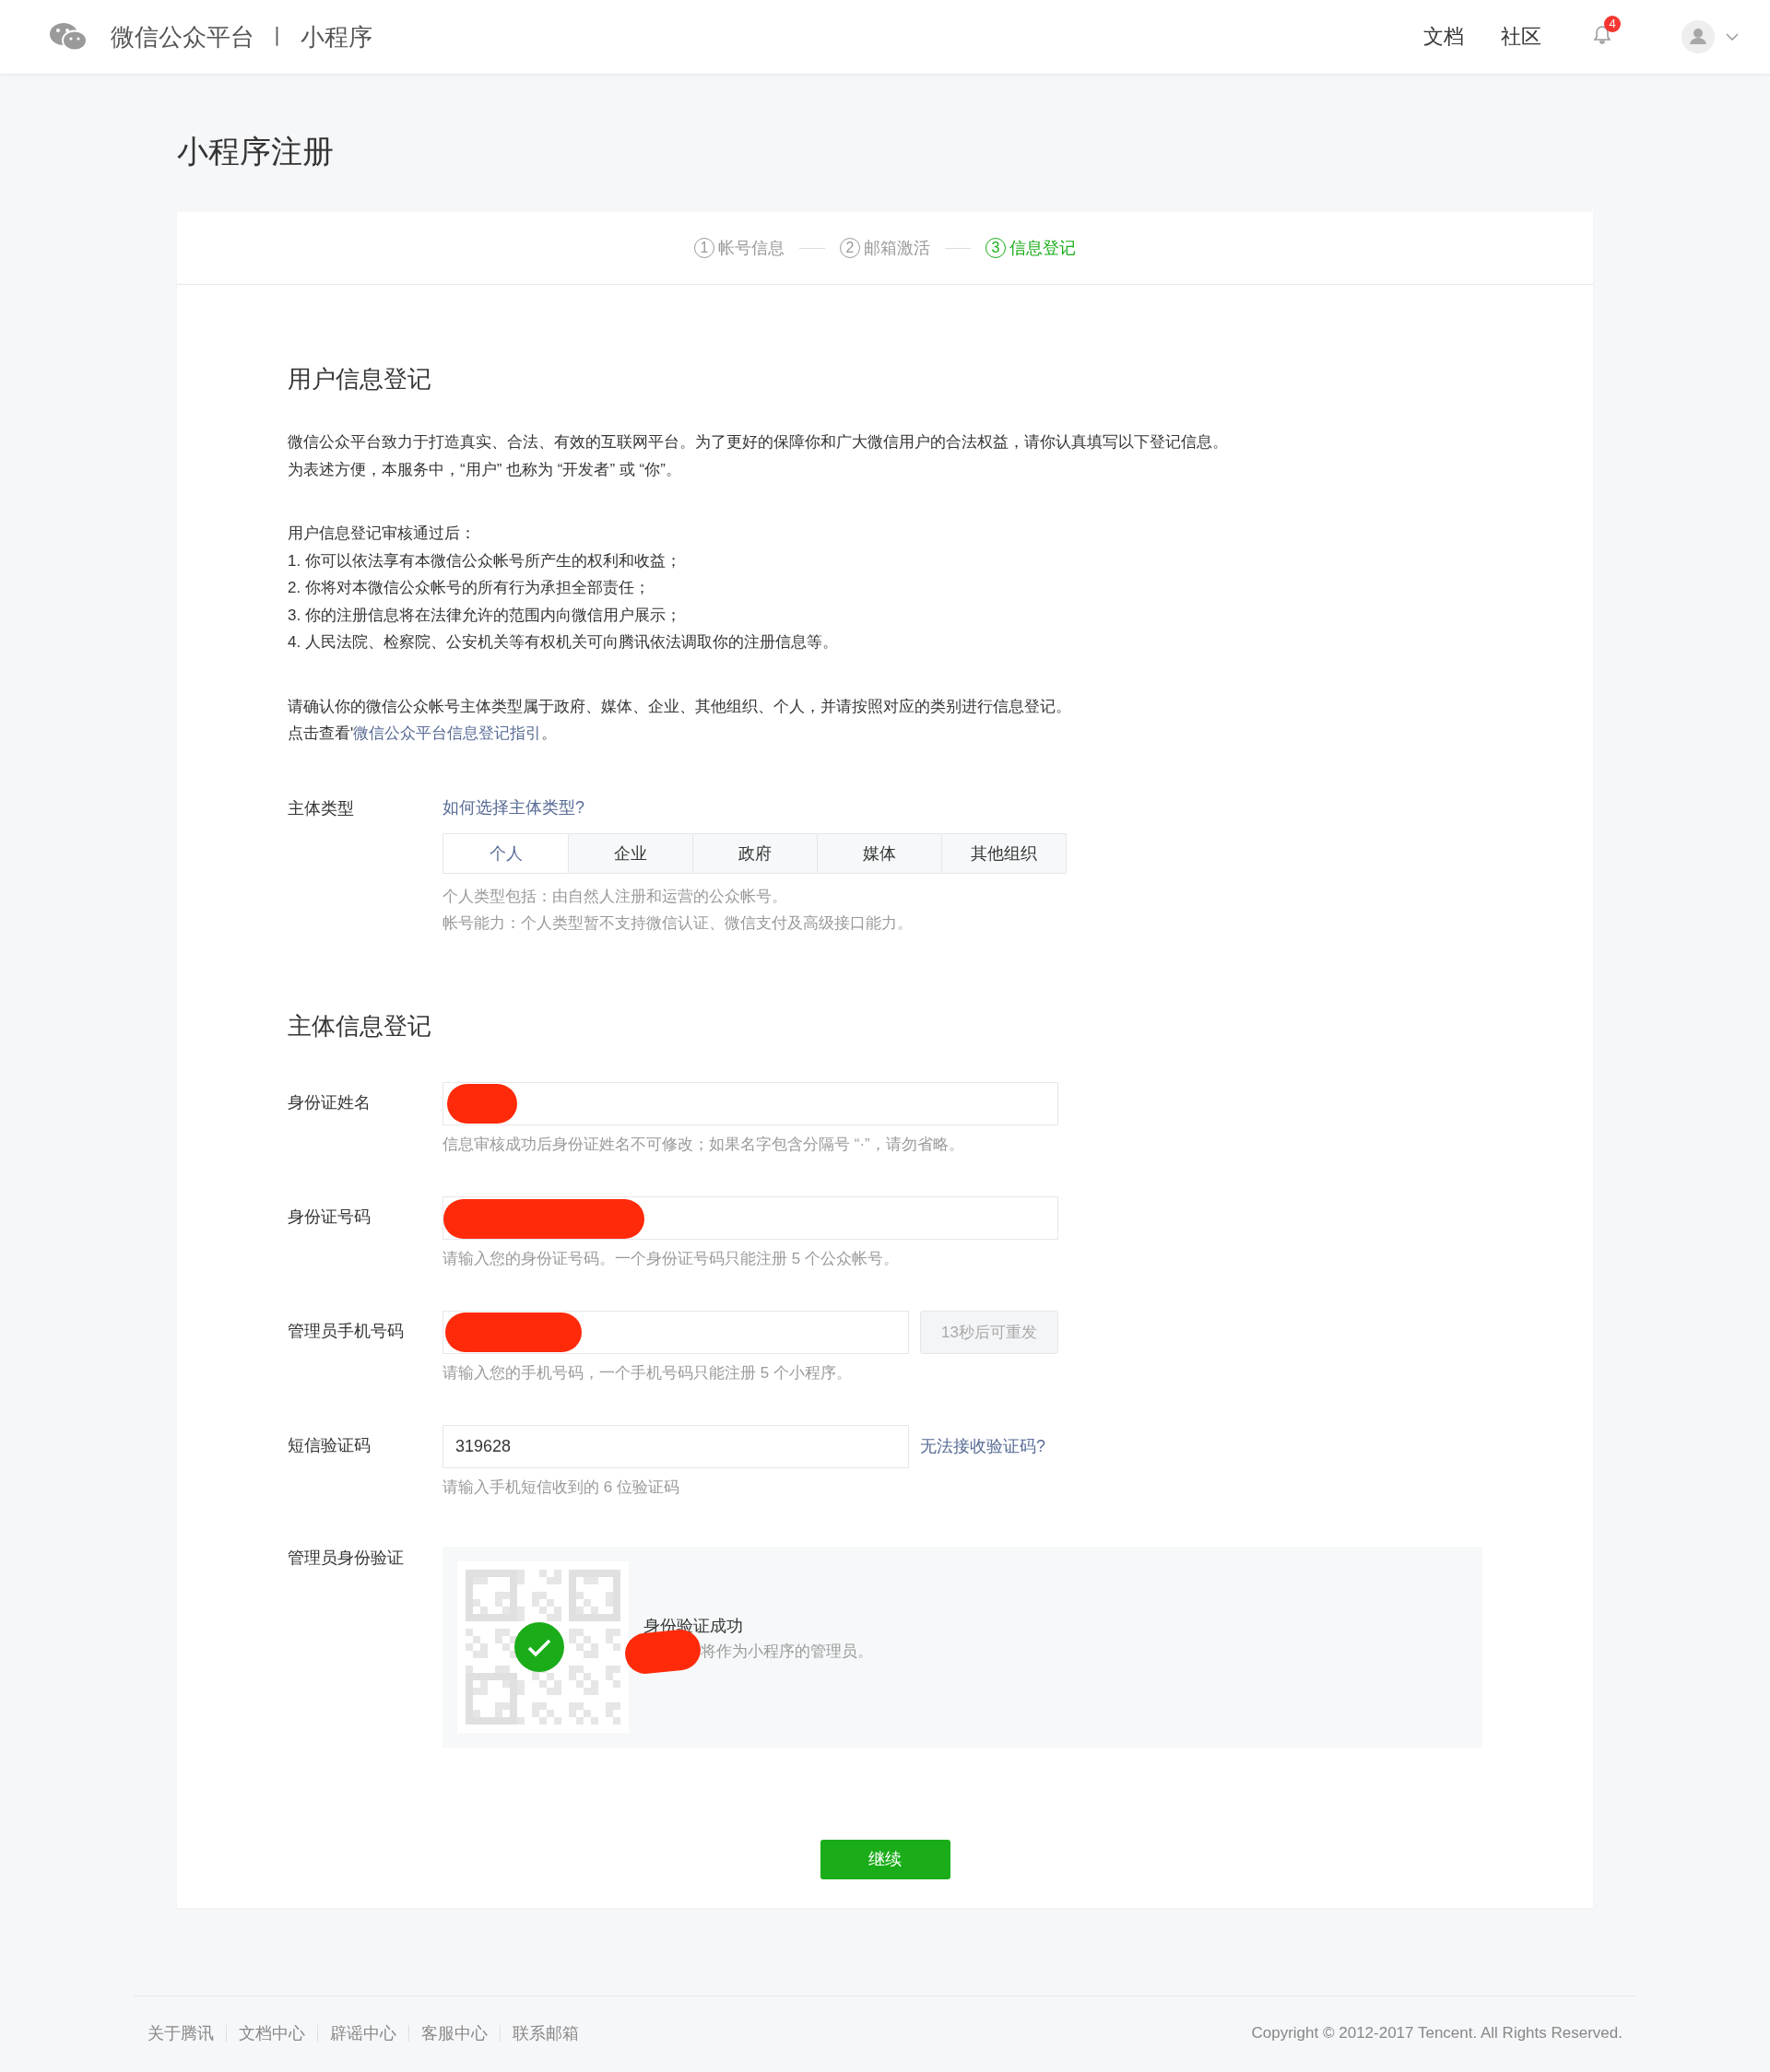  Describe the element at coordinates (1521, 37) in the screenshot. I see `nav-link: 社区` at that location.